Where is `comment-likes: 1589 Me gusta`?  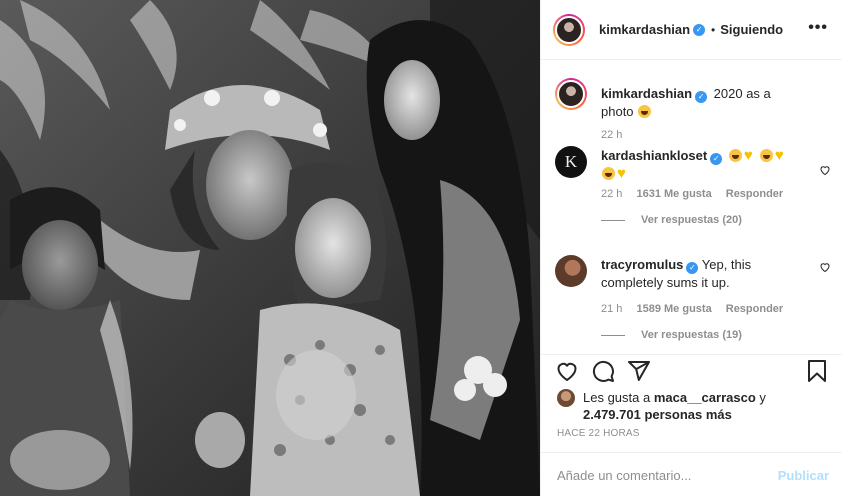
comment-likes: 1589 Me gusta is located at coordinates (673, 309).